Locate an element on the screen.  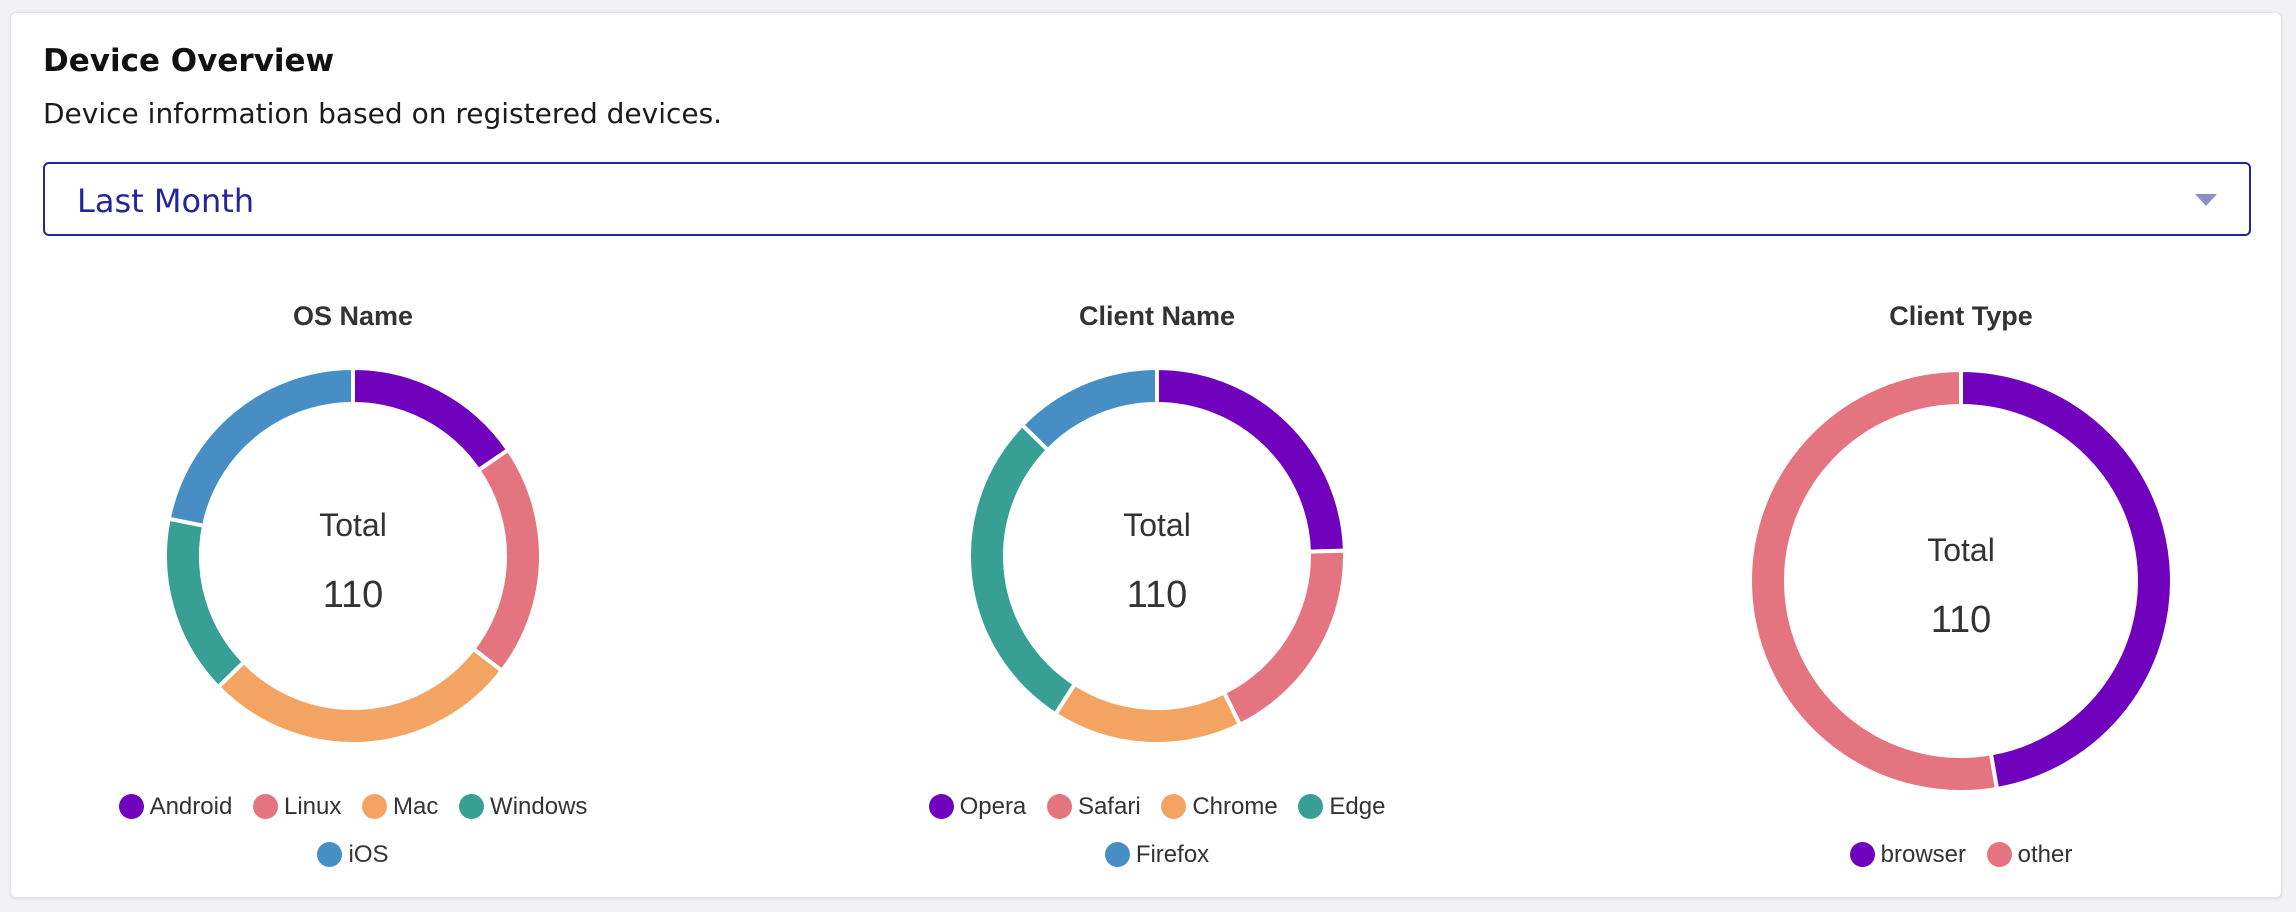
client-name-legend: Opera Safari Chrome Edge Firefox is located at coordinates (1157, 831).